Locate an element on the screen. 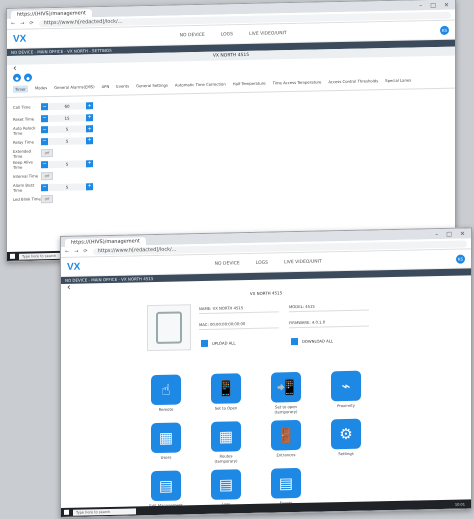 The image size is (474, 519). tile-edit-management: ▤Edit Management is located at coordinates (166, 489).